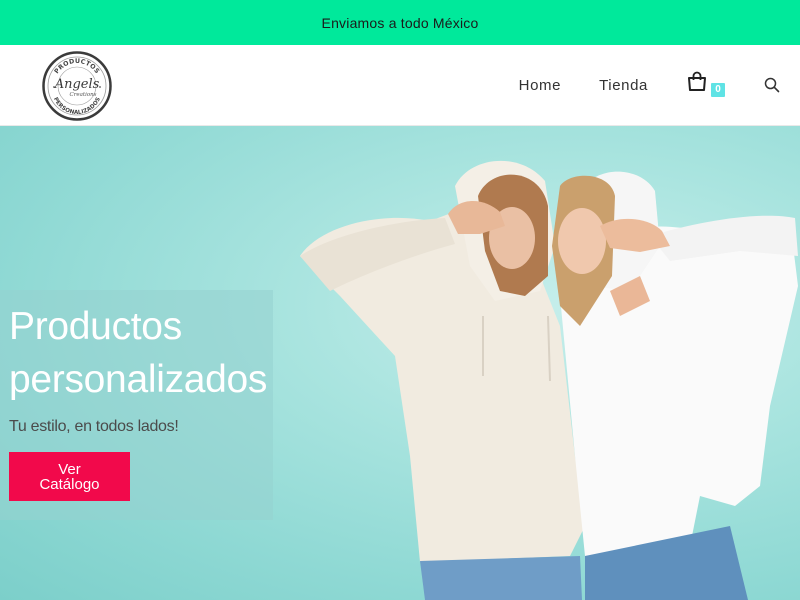 The width and height of the screenshot is (800, 600). I want to click on ver-catalogo-button: Ver Catálogo, so click(69, 476).